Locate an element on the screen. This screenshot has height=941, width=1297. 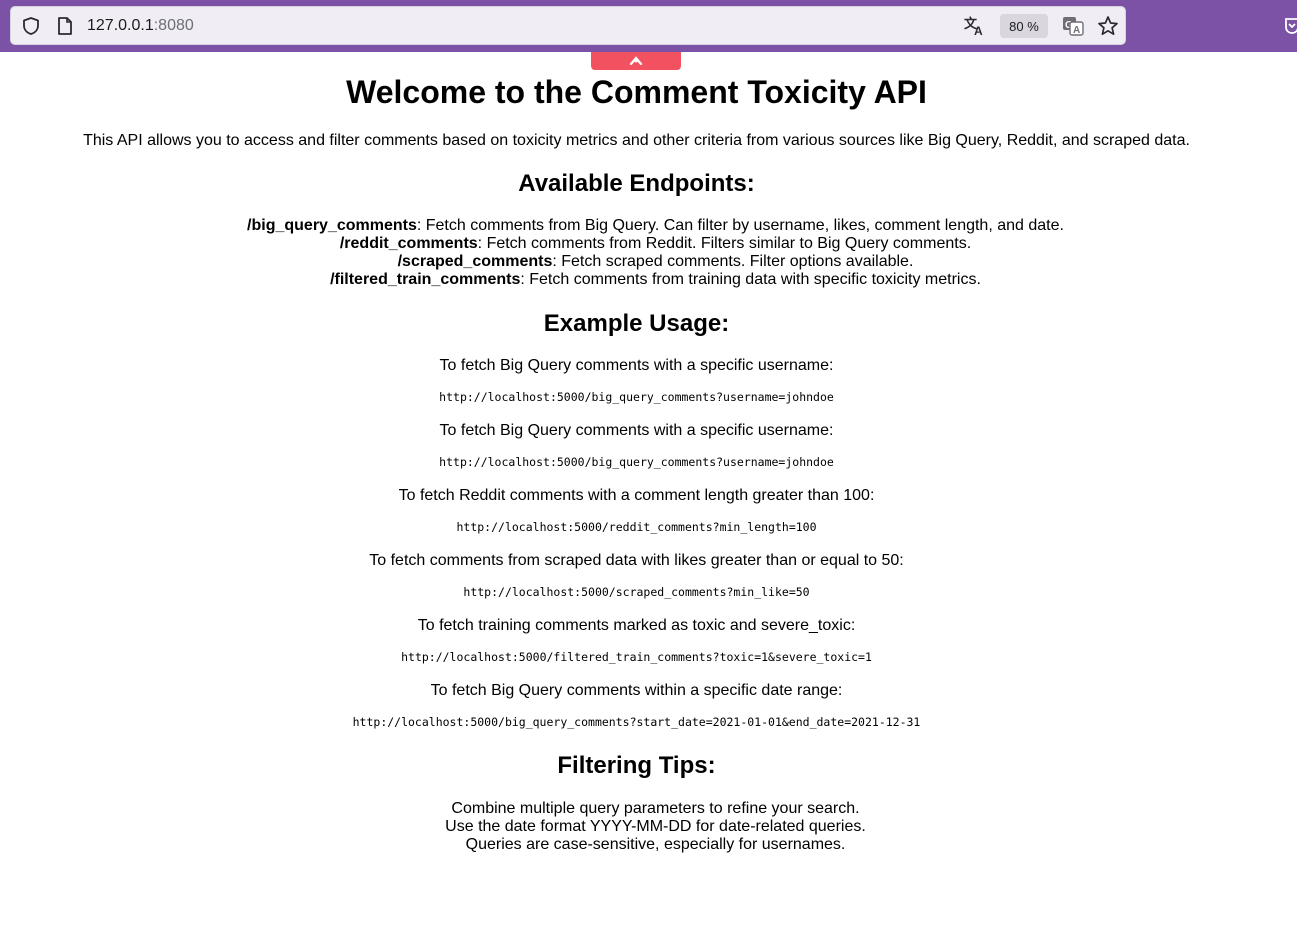
translate-icon: 文 A is located at coordinates (975, 26).